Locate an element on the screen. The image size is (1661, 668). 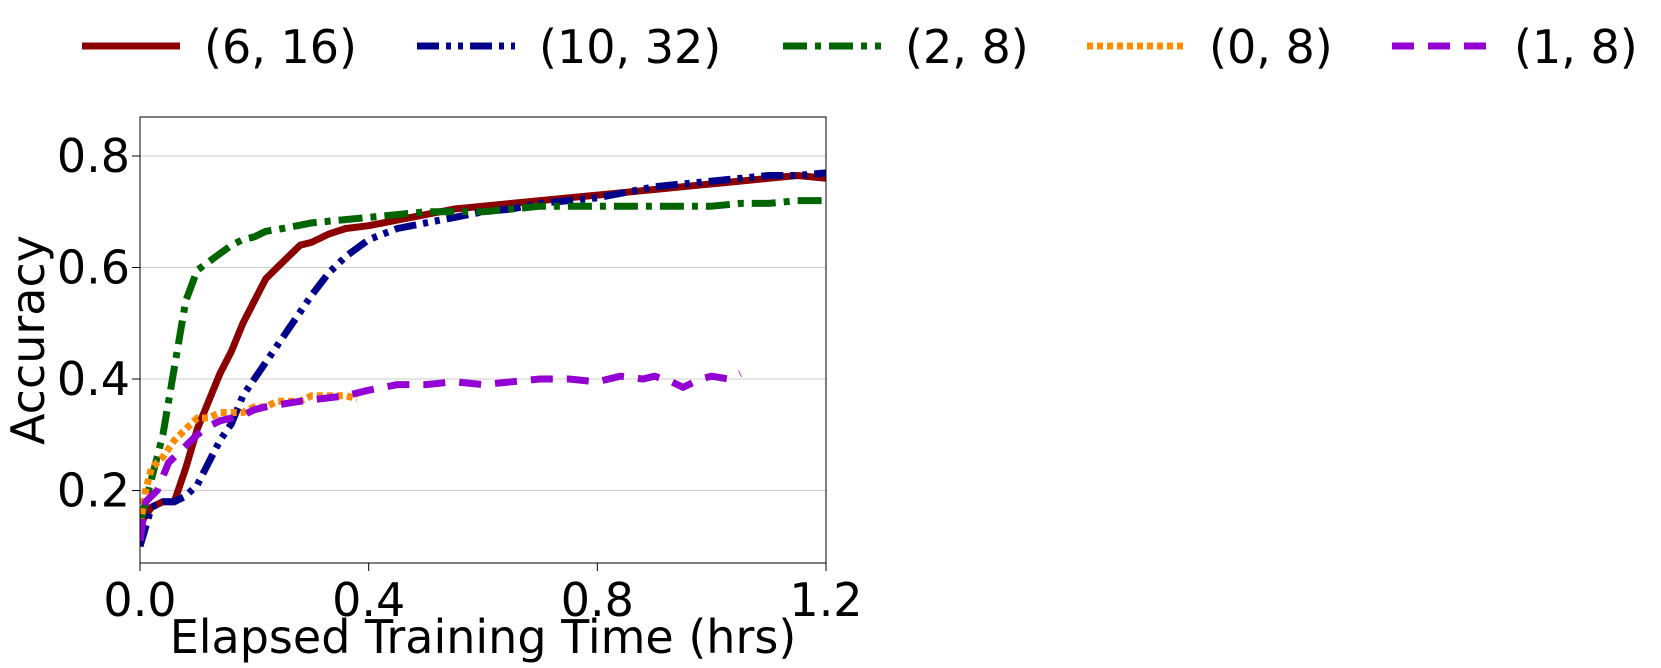
legend: (6, 16) (10, 32) (2, 8) (0, 8) (1, 8) is located at coordinates (860, 47).